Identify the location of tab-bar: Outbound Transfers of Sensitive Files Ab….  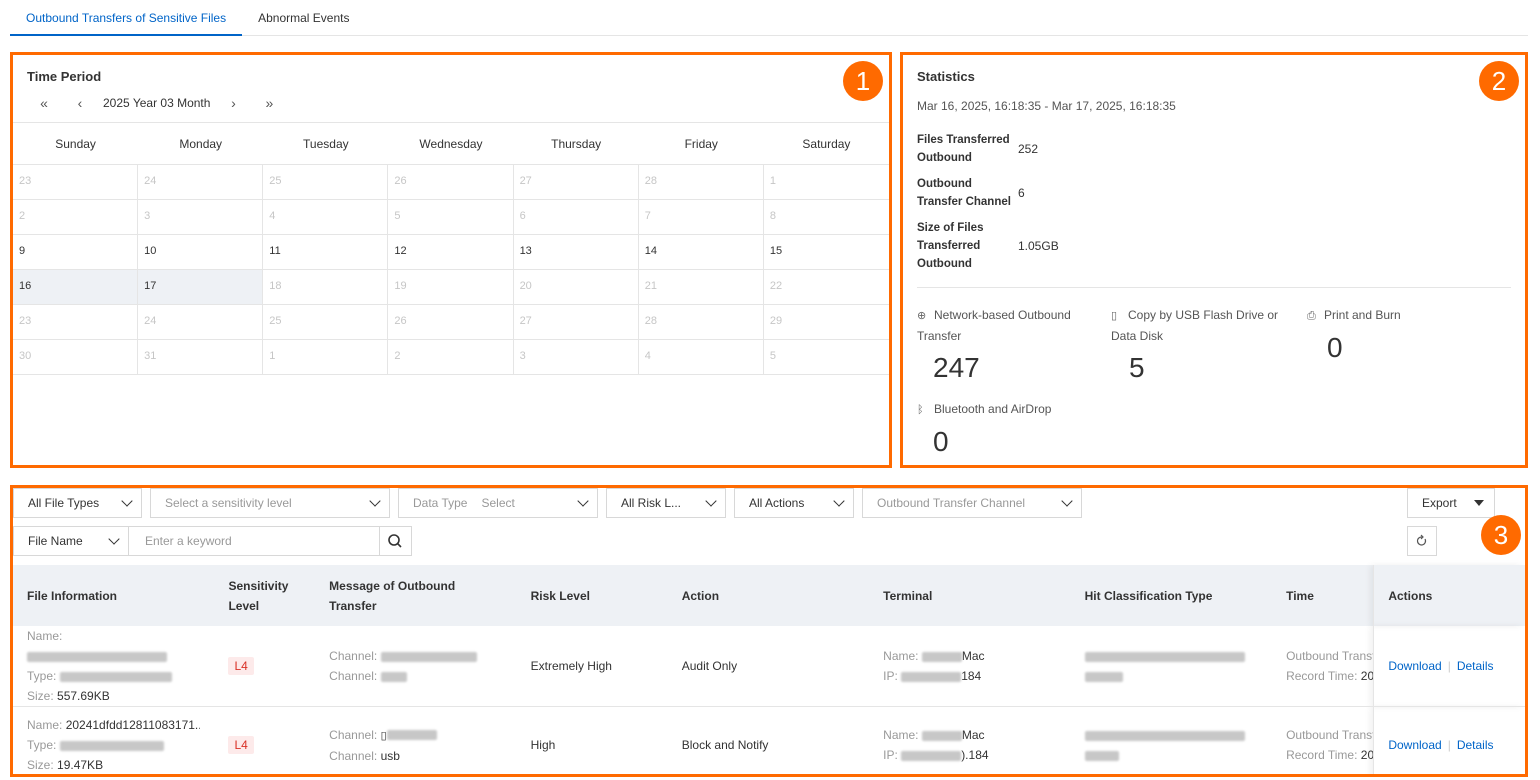
(769, 18).